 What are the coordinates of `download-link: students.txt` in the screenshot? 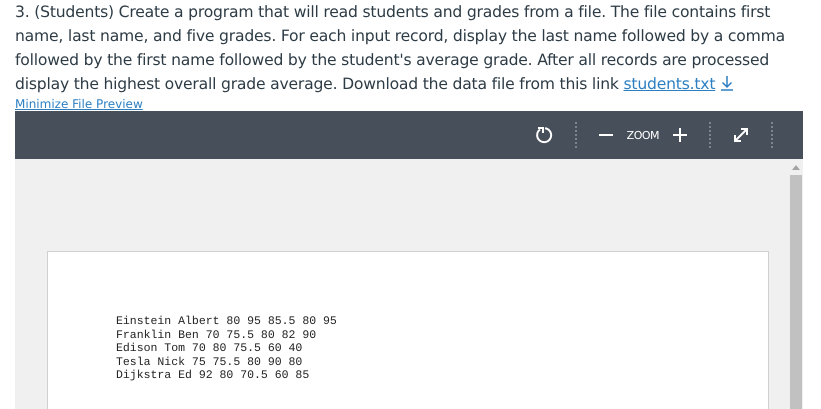 It's located at (669, 84).